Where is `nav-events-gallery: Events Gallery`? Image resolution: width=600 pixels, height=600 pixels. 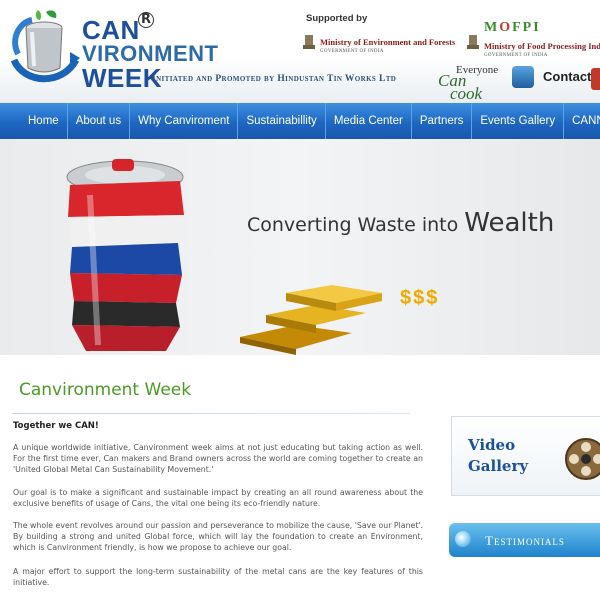
nav-events-gallery: Events Gallery is located at coordinates (518, 121).